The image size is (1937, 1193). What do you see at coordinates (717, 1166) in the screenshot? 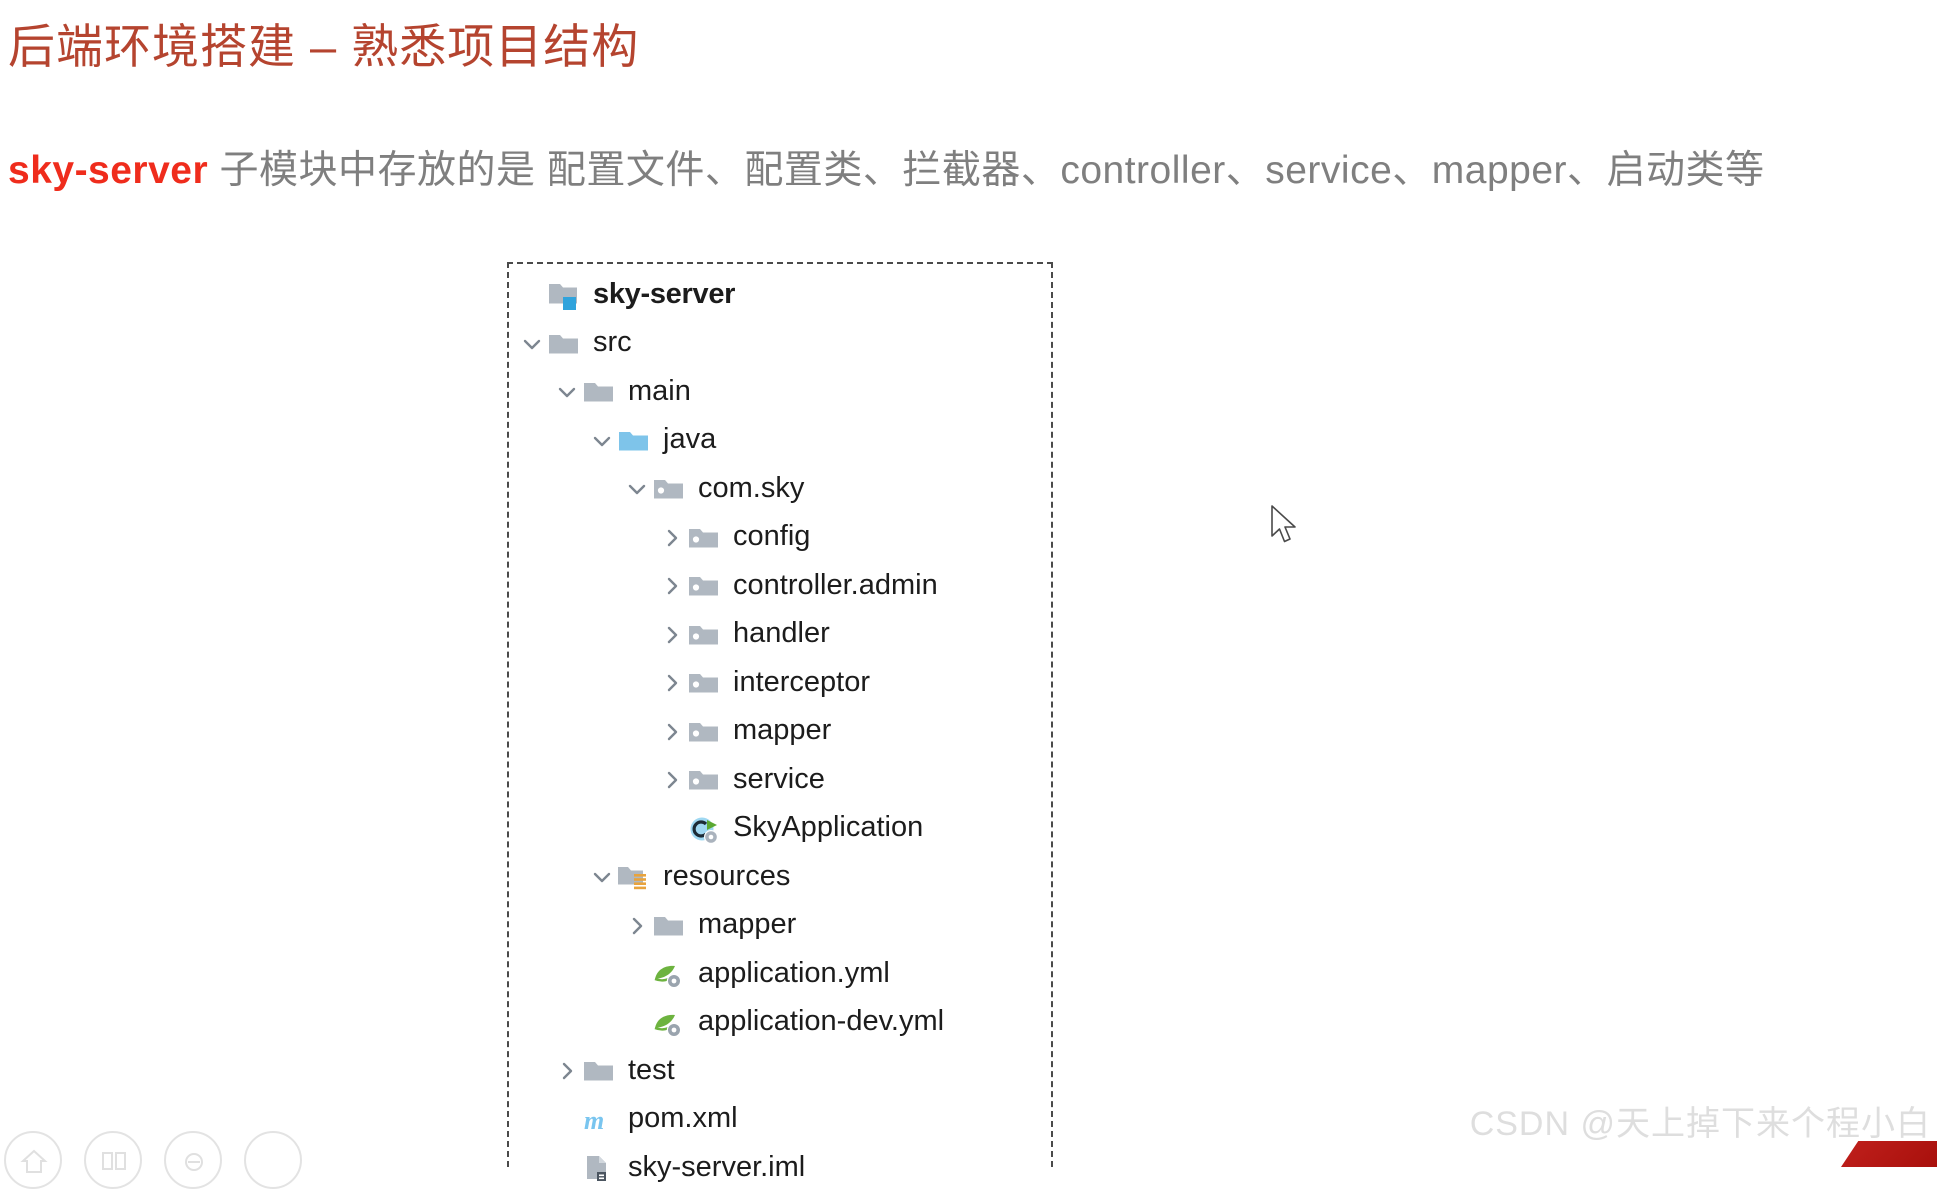
I see `tree-node-label: sky-server.iml` at bounding box center [717, 1166].